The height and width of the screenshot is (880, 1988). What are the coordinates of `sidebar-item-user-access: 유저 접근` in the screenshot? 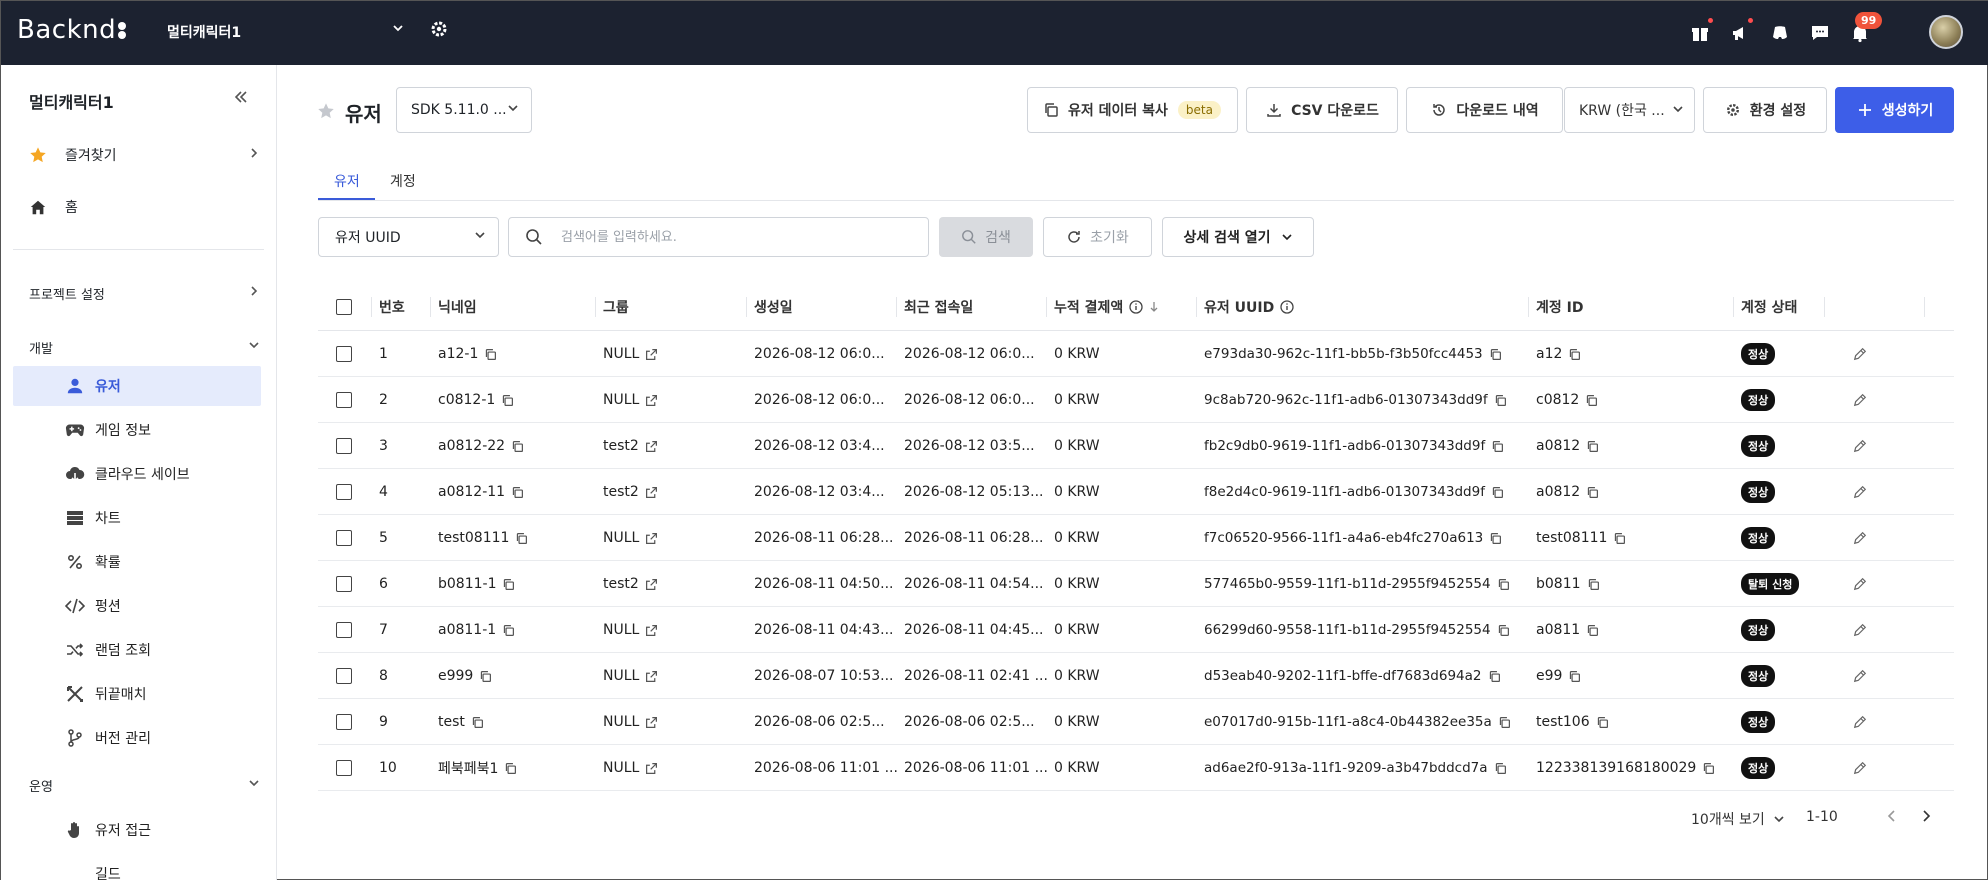 It's located at (137, 830).